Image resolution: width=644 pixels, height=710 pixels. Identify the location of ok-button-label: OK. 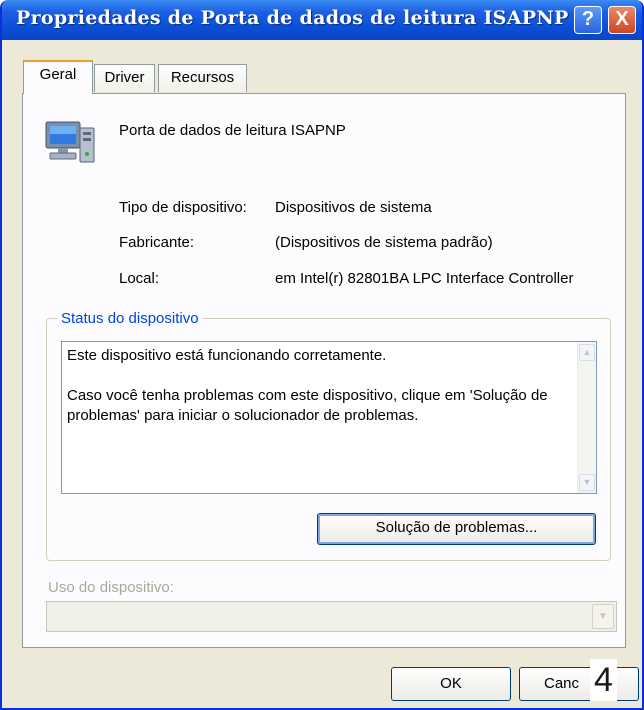
(451, 683).